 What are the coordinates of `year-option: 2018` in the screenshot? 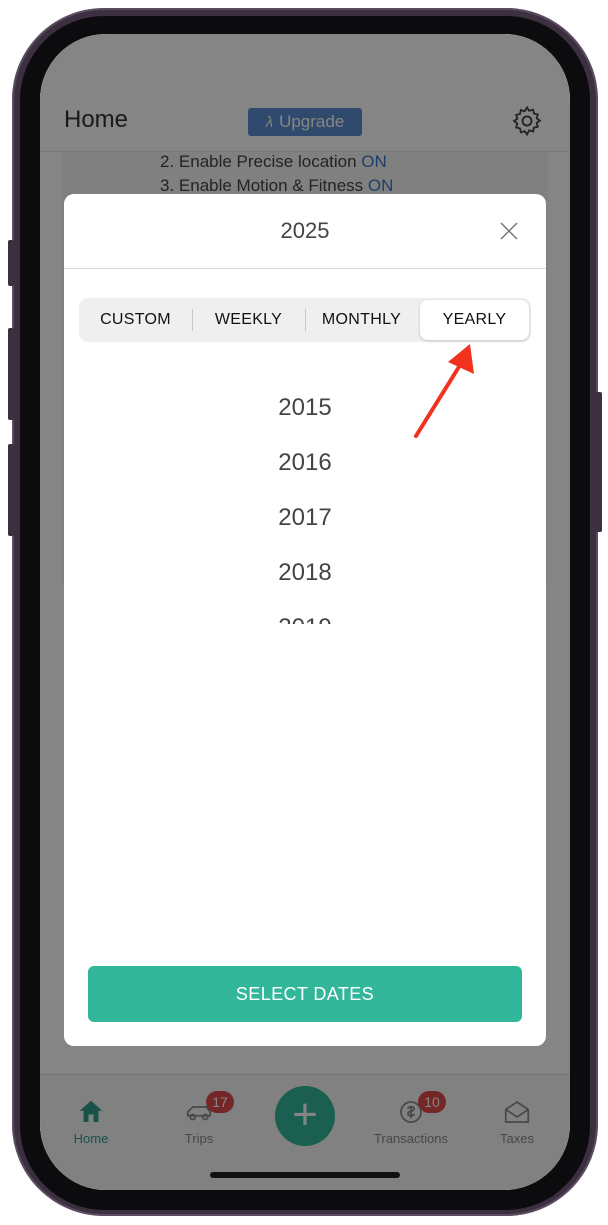 It's located at (305, 572).